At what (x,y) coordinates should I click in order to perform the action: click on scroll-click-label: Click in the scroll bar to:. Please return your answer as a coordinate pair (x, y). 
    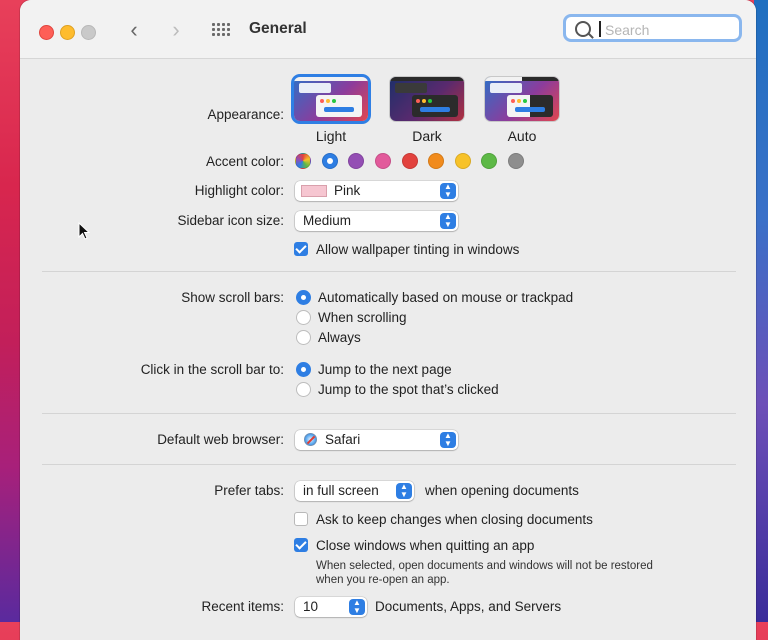
    Looking at the image, I should click on (212, 369).